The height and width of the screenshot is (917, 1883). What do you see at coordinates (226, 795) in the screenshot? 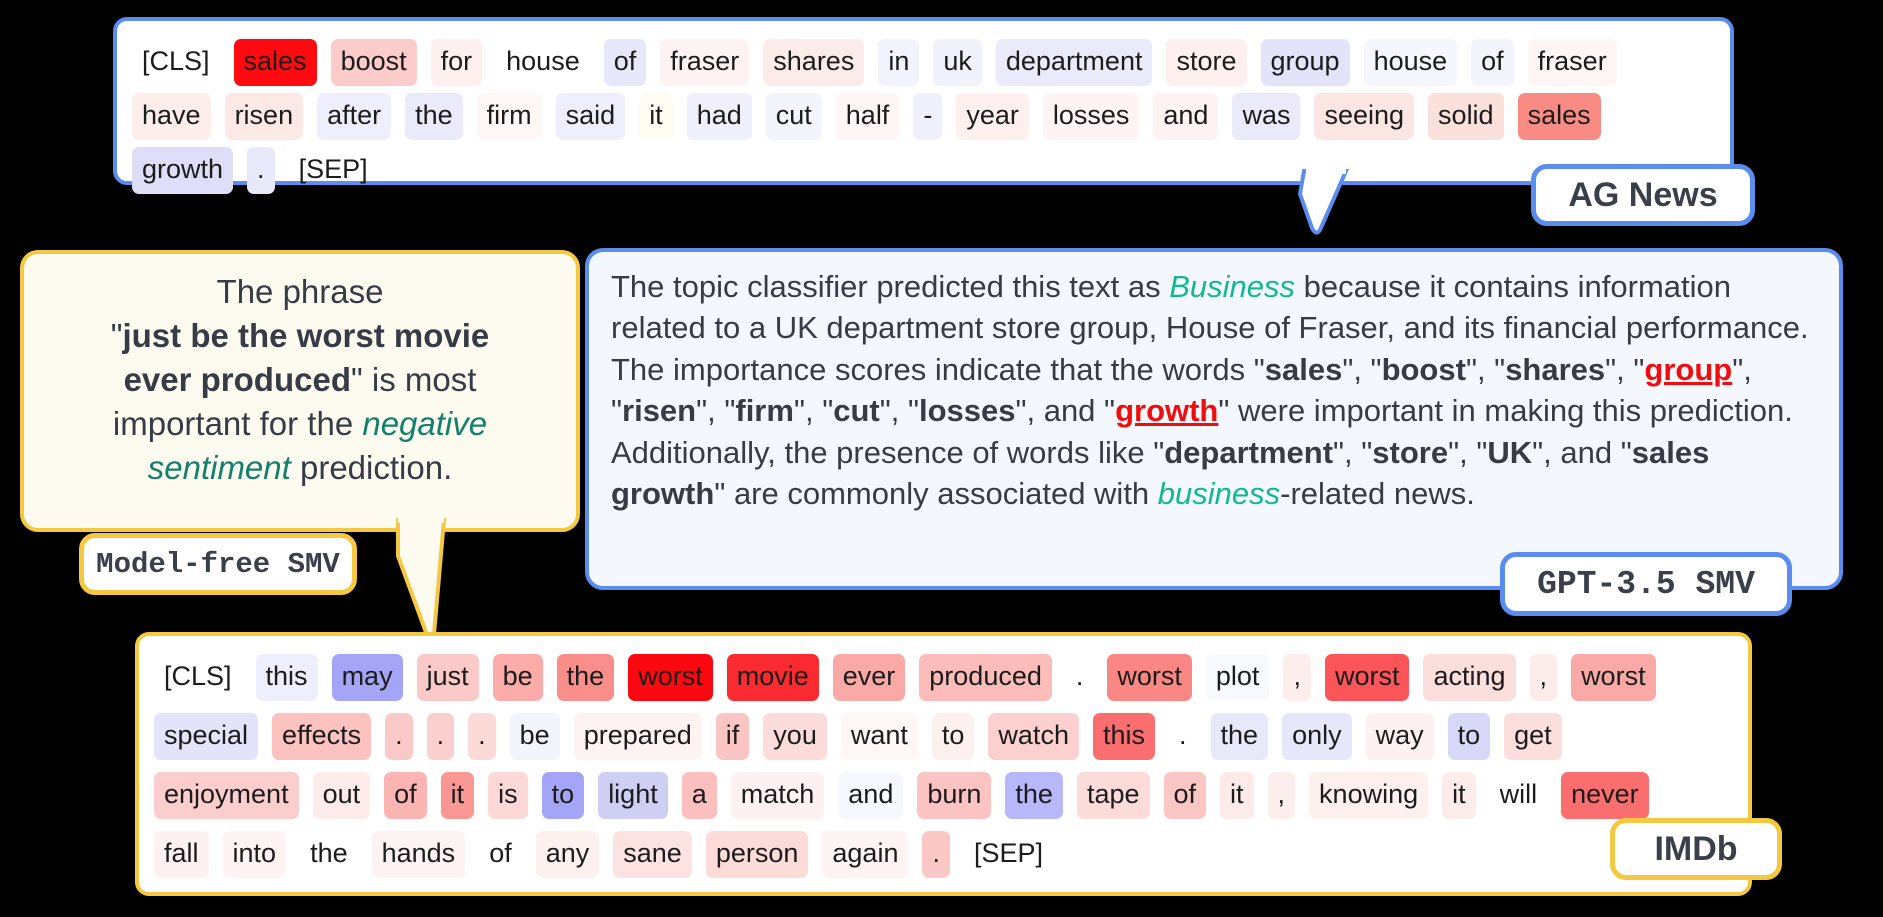
I see `token: enjoyment` at bounding box center [226, 795].